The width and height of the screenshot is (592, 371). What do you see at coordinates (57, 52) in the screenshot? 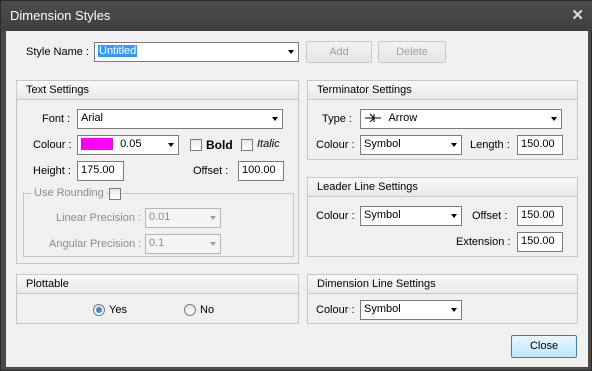
I see `style-name-label: Style Name :` at bounding box center [57, 52].